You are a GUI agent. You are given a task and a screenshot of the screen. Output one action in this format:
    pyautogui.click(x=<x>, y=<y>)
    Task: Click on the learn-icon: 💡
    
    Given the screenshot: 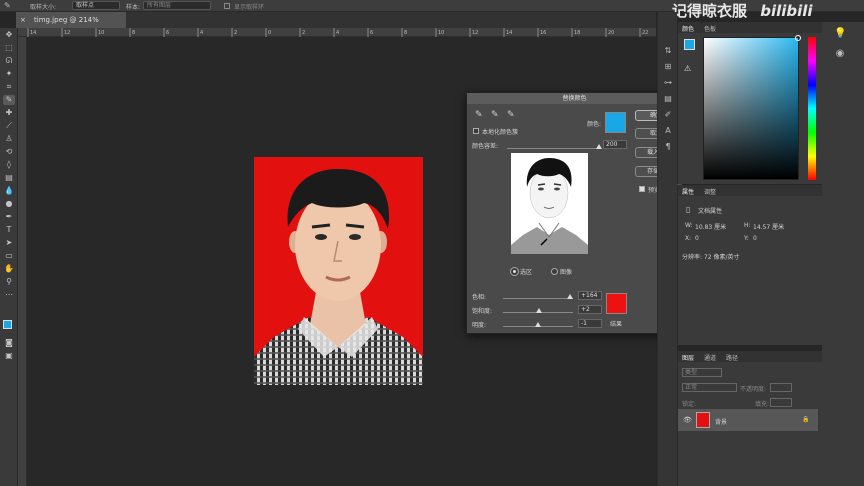 What is the action you would take?
    pyautogui.click(x=840, y=33)
    